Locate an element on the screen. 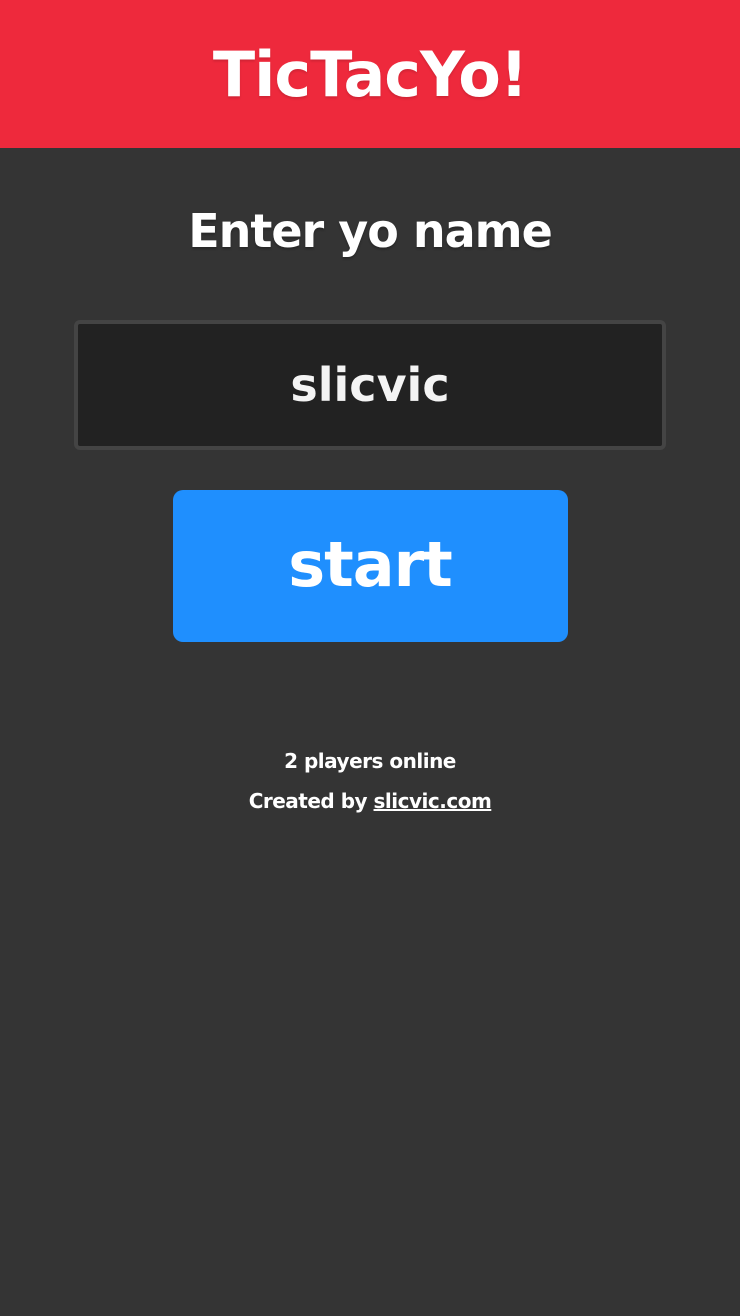 Image resolution: width=740 pixels, height=1316 pixels. app-title: TicTacYo! is located at coordinates (370, 74).